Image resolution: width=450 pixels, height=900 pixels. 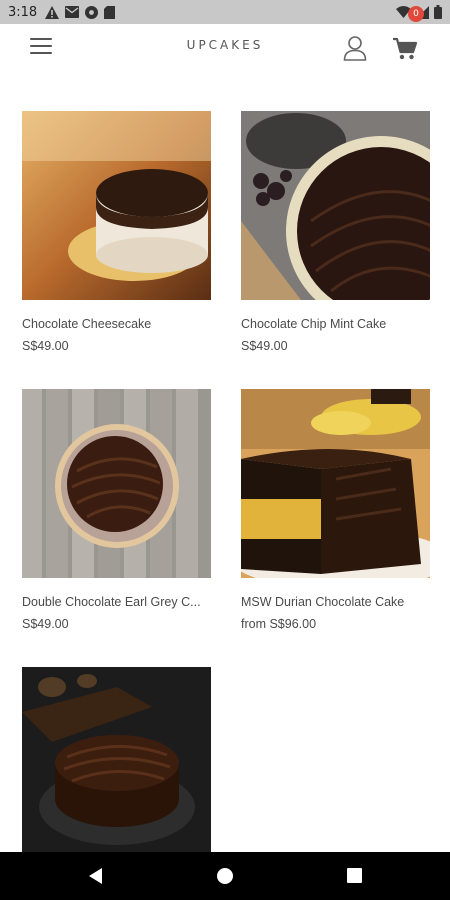 I want to click on cart-icon, so click(x=405, y=48).